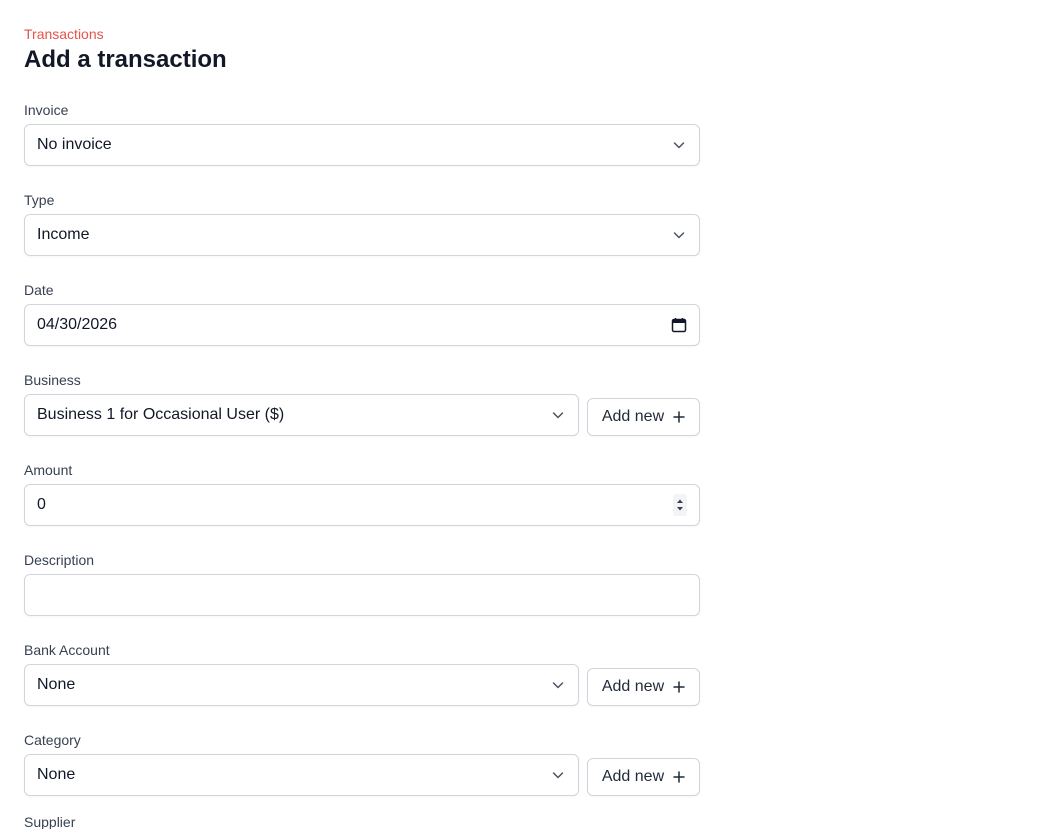 Image resolution: width=1042 pixels, height=829 pixels. Describe the element at coordinates (679, 325) in the screenshot. I see `calendar-icon` at that location.